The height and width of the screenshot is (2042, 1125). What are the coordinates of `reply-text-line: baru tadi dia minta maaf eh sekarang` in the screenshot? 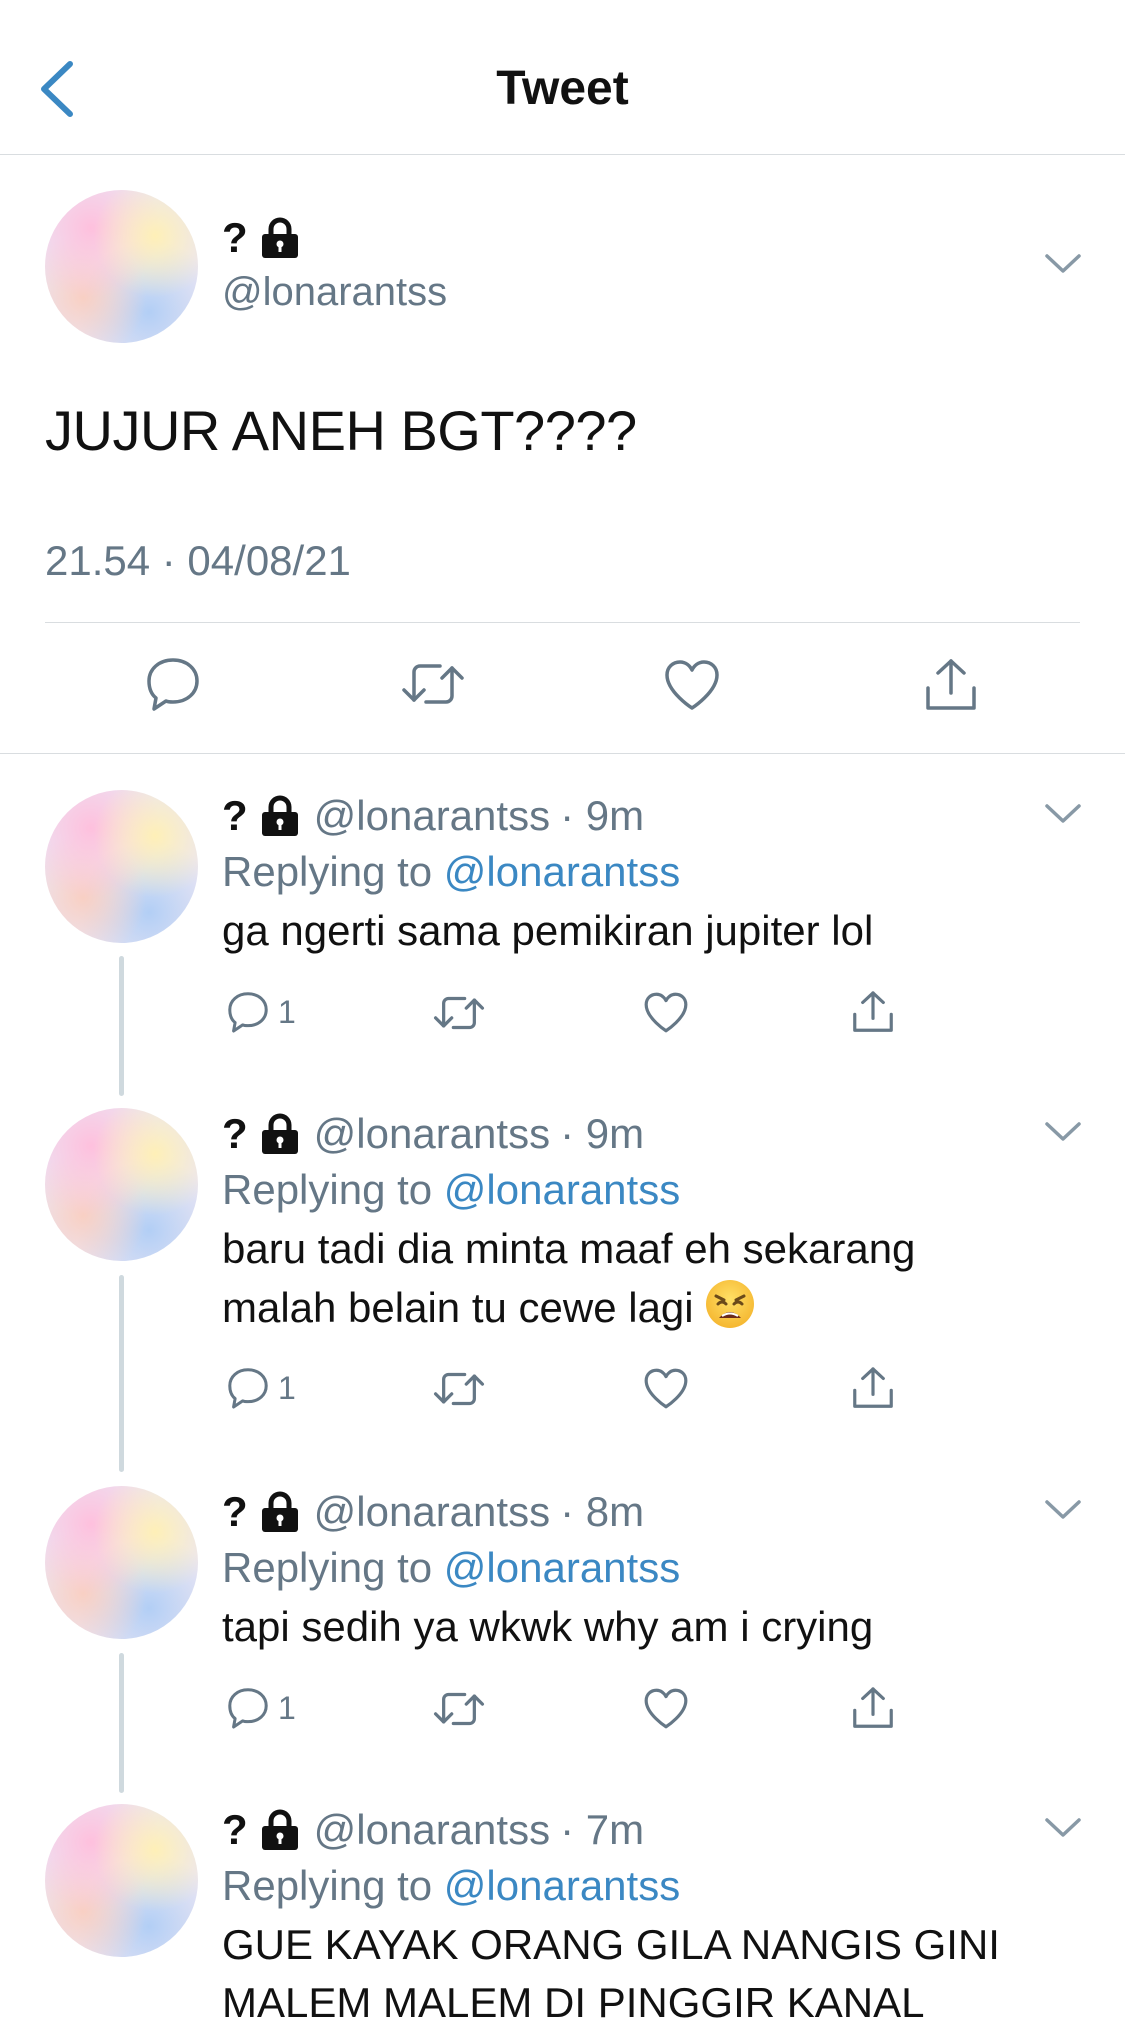 It's located at (642, 1249).